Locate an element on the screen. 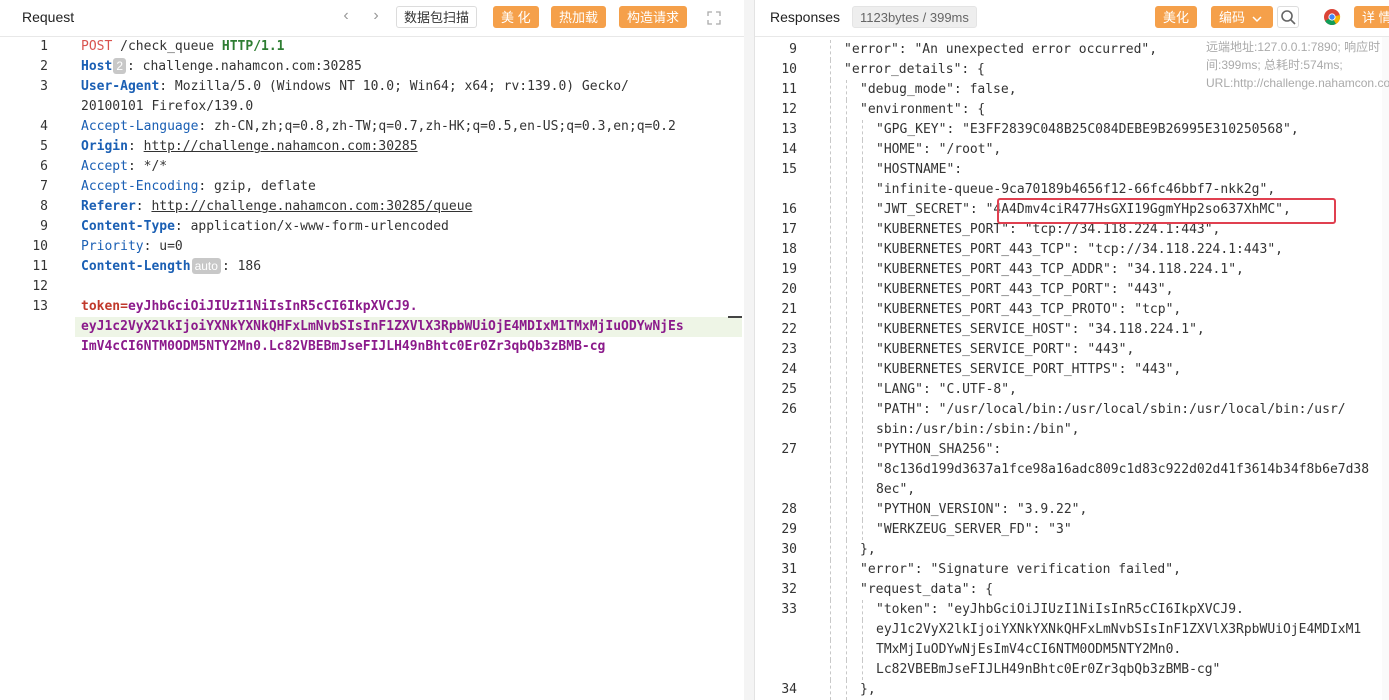 The width and height of the screenshot is (1389, 700). request-token: Accept-Encoding is located at coordinates (140, 186).